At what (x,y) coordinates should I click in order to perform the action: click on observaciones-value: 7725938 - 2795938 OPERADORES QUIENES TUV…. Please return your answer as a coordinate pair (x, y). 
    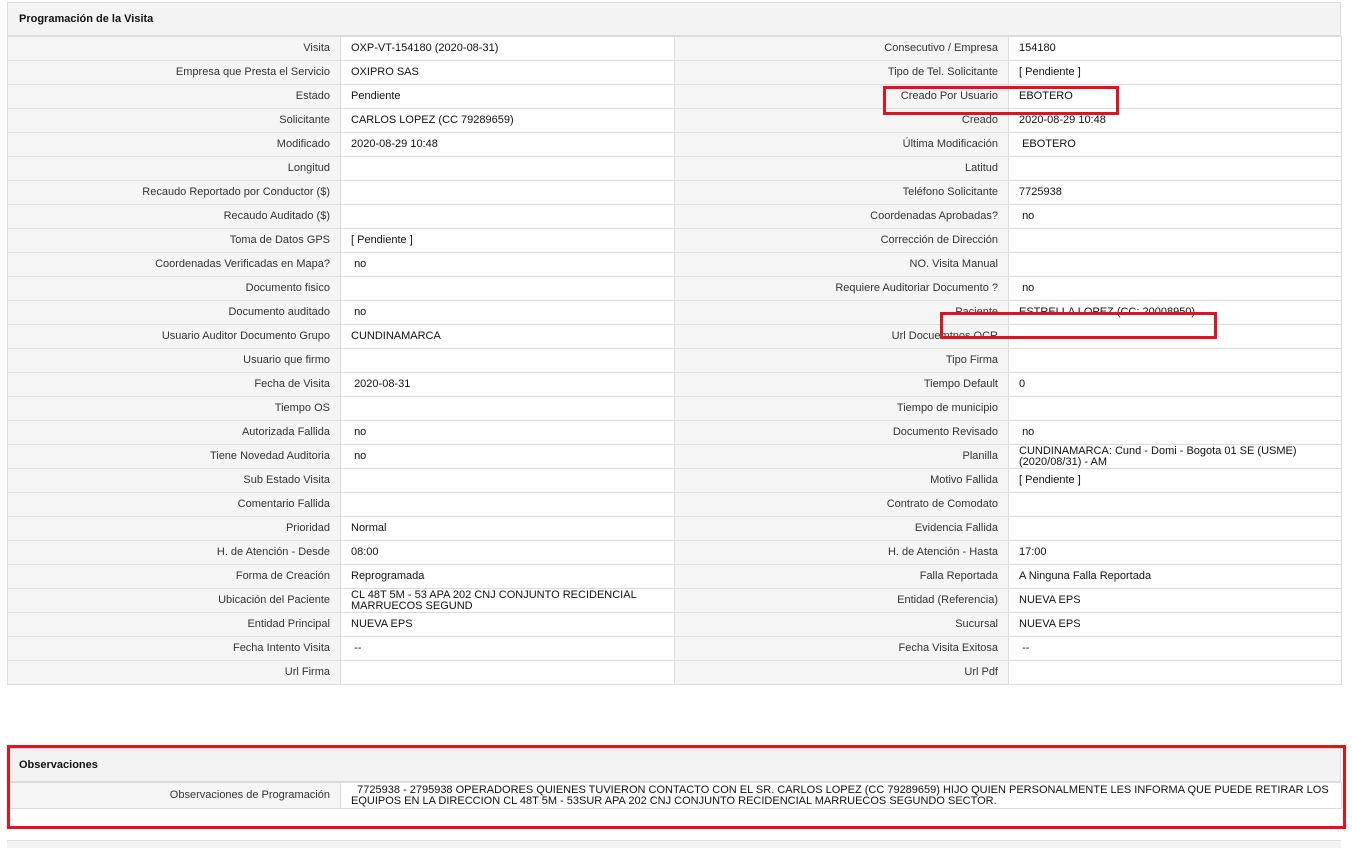
    Looking at the image, I should click on (841, 795).